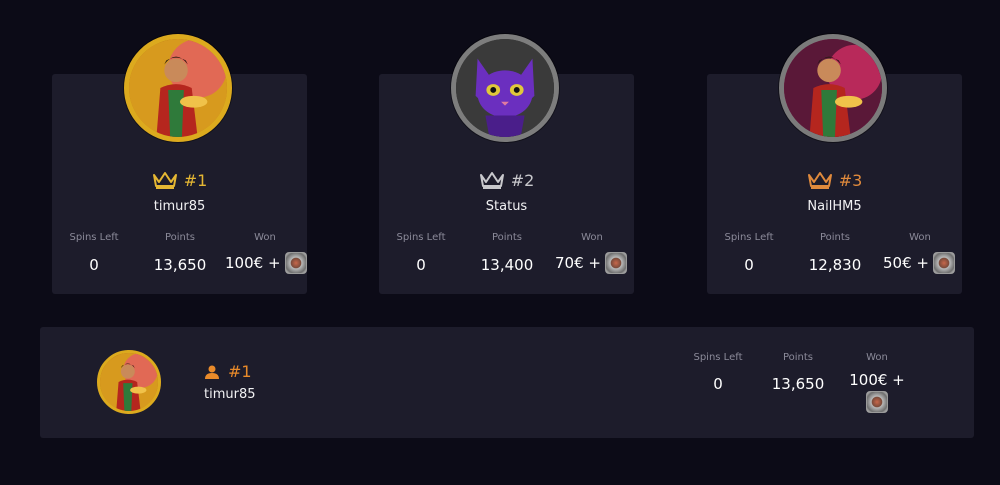  What do you see at coordinates (578, 263) in the screenshot?
I see `won-amount: 70€ +` at bounding box center [578, 263].